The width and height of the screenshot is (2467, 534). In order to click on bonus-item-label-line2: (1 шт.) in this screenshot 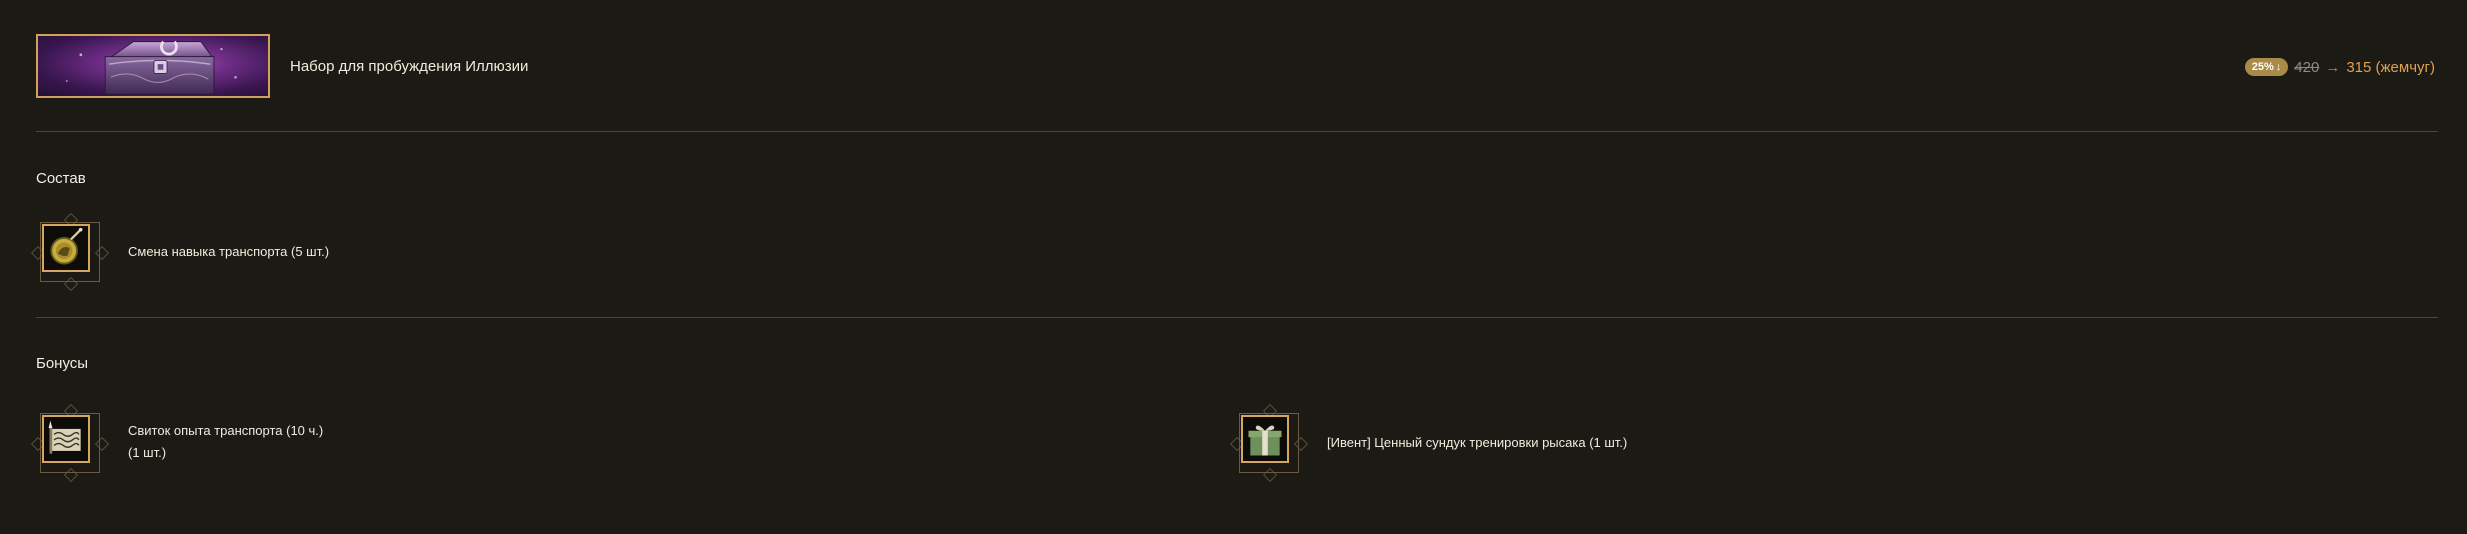, I will do `click(147, 452)`.